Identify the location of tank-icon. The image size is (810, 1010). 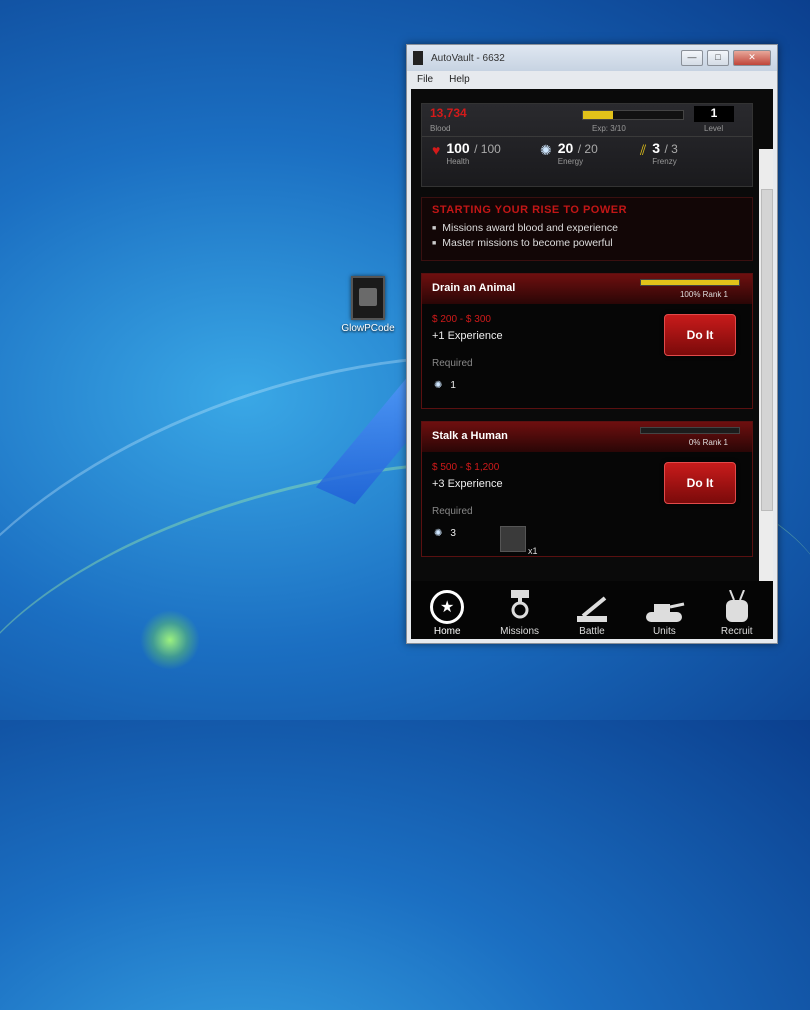
(665, 612).